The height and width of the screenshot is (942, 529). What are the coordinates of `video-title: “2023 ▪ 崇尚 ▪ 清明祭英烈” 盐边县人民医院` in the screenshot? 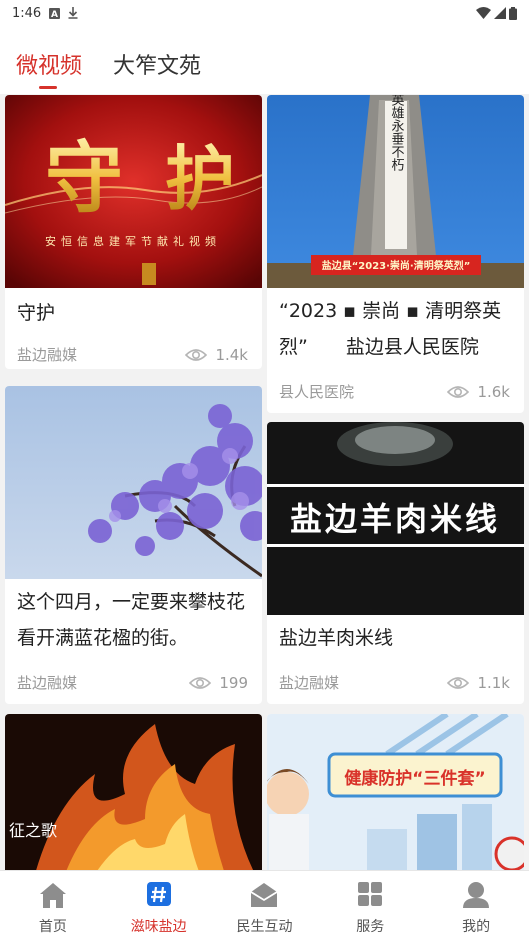 It's located at (396, 329).